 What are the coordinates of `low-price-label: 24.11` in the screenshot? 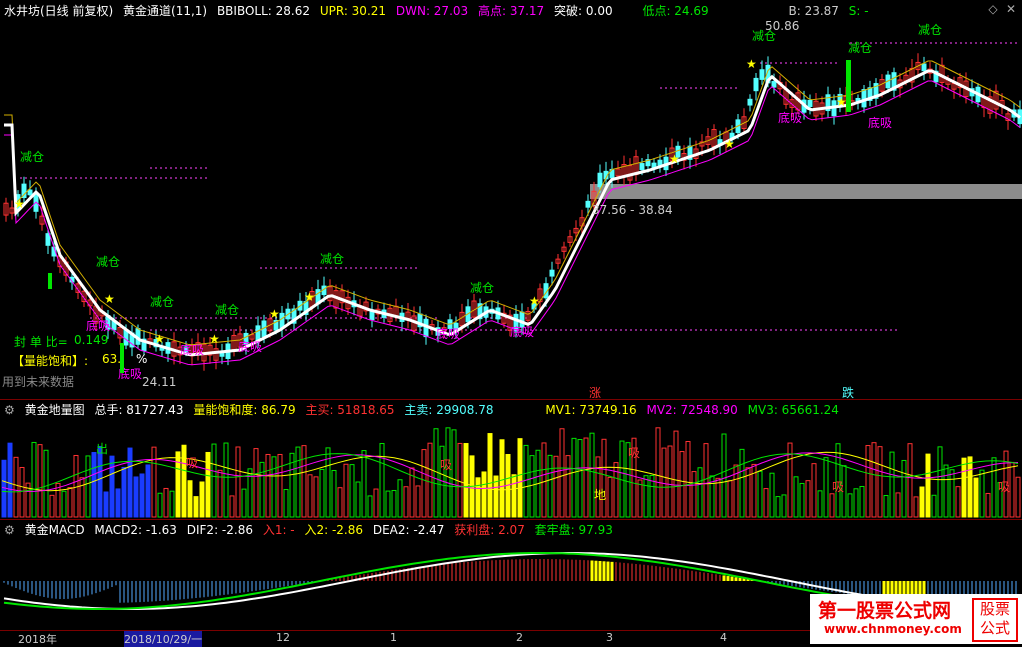 It's located at (159, 382).